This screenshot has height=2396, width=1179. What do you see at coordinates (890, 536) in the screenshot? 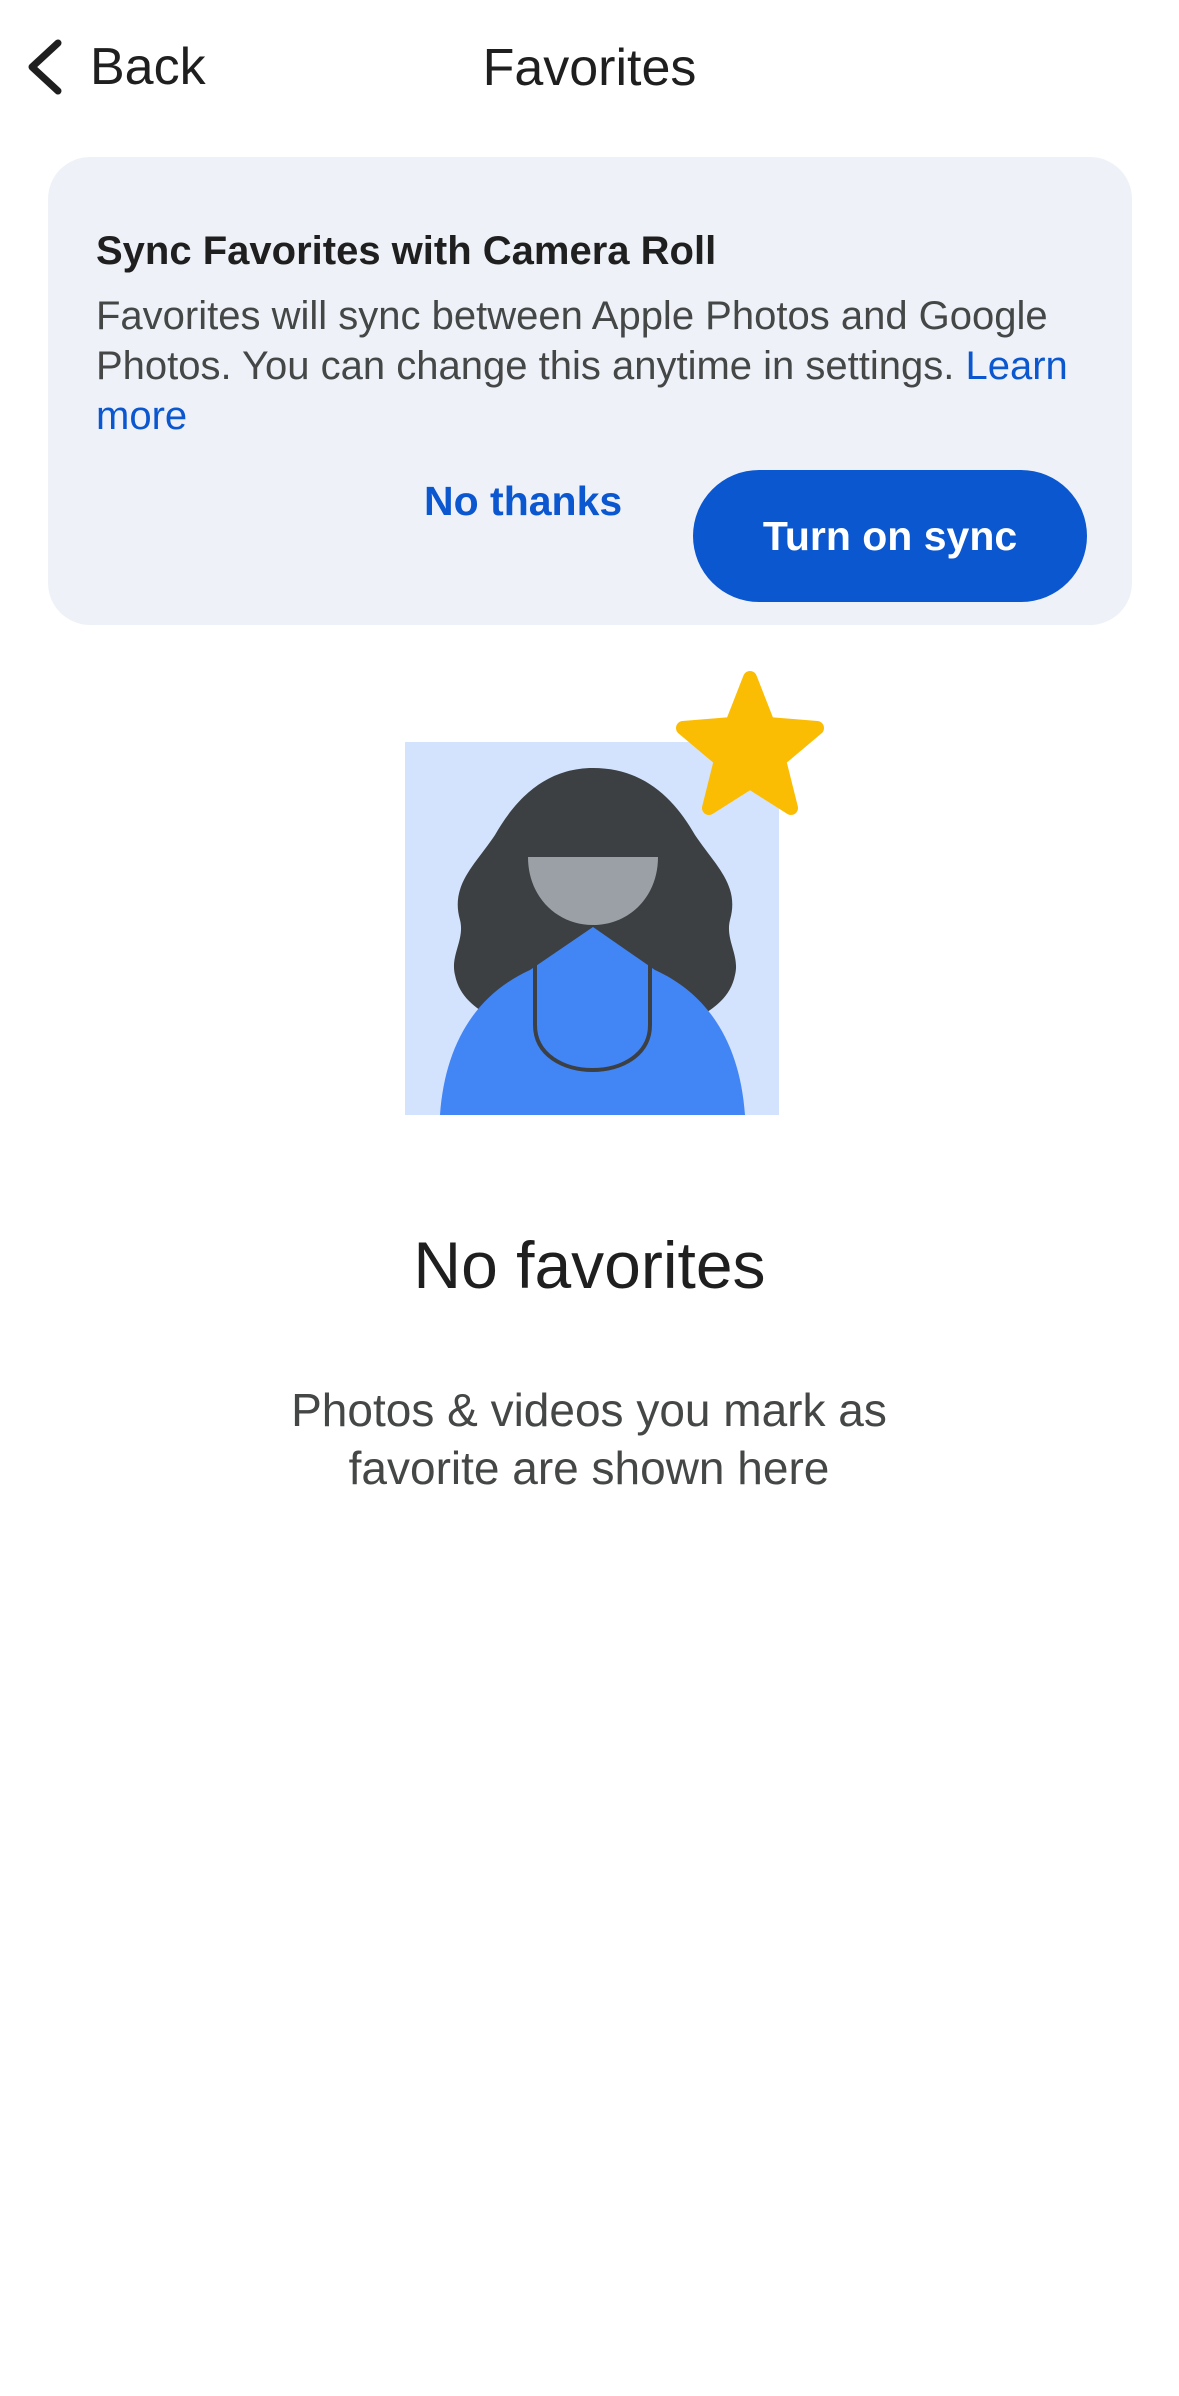
I see `turn-on-sync-button: Turn on sync` at bounding box center [890, 536].